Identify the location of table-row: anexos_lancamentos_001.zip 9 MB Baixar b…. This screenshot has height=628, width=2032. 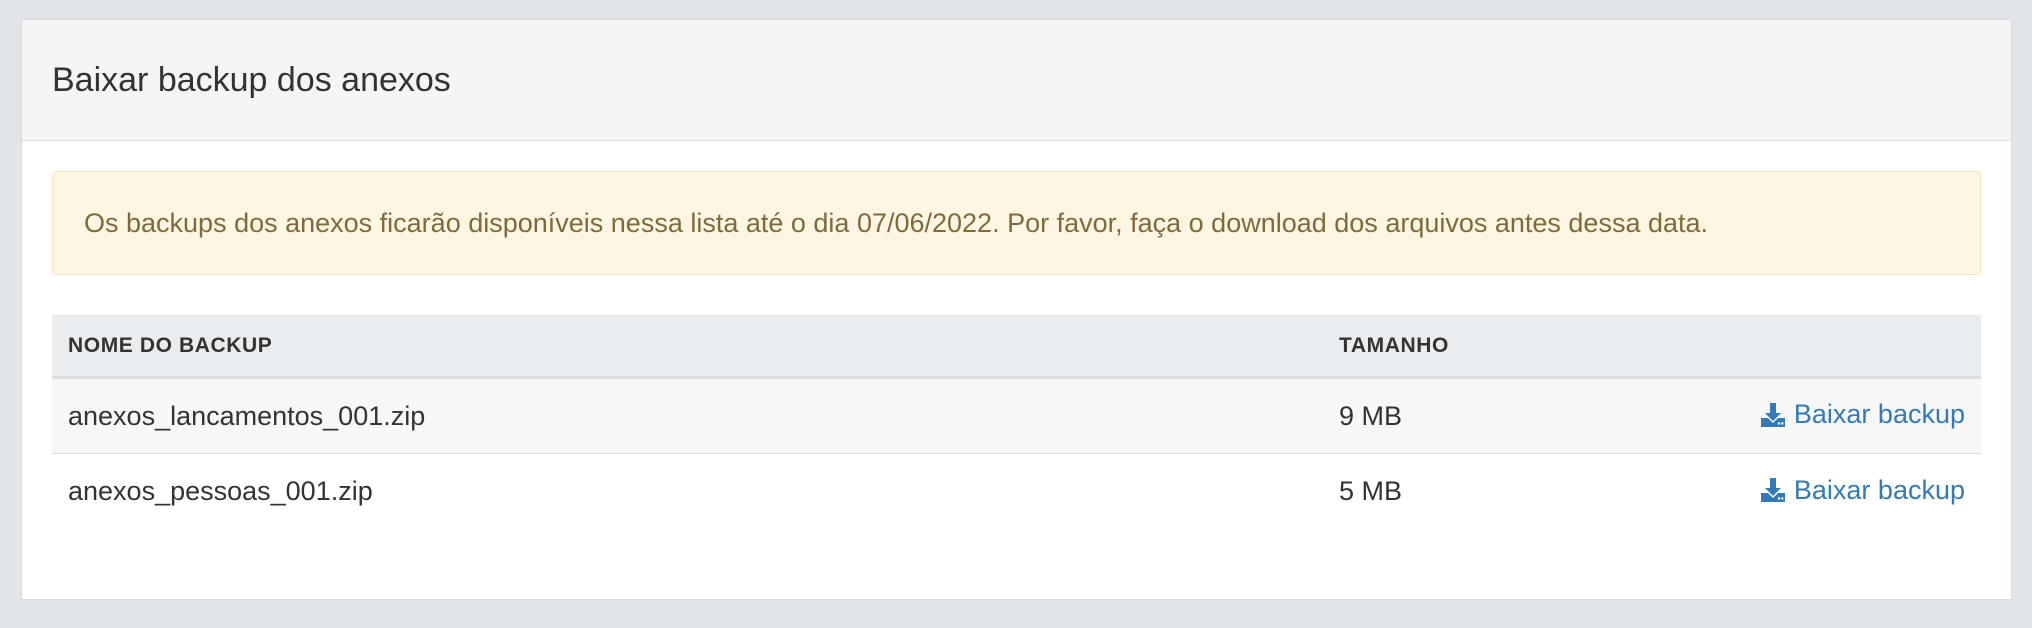
(1016, 416).